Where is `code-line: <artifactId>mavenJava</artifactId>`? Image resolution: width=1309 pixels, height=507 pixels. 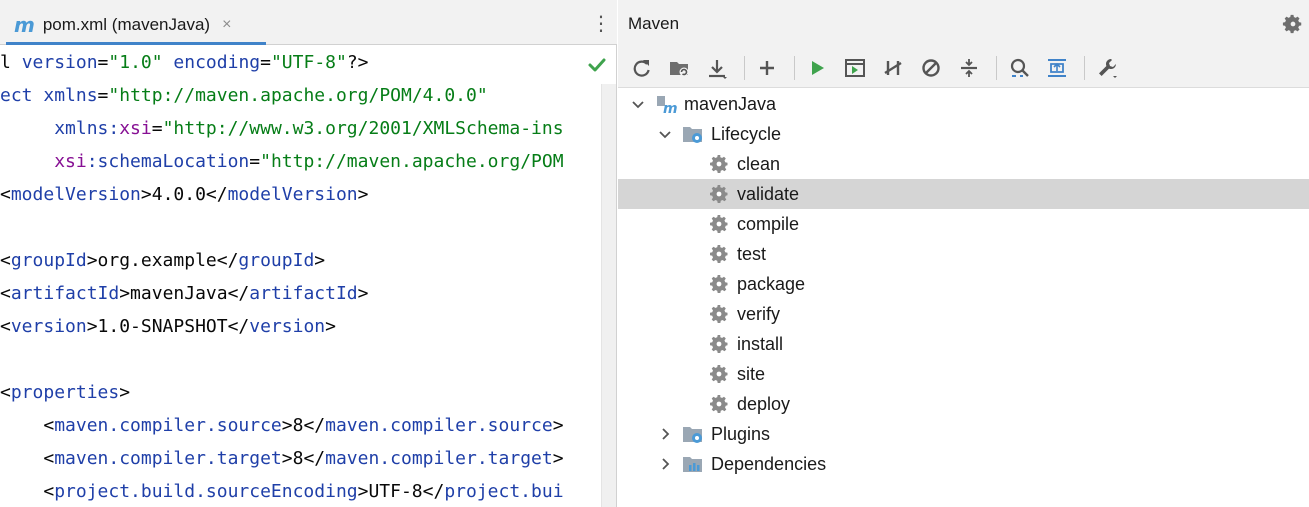
code-line: <artifactId>mavenJava</artifactId> is located at coordinates (184, 293).